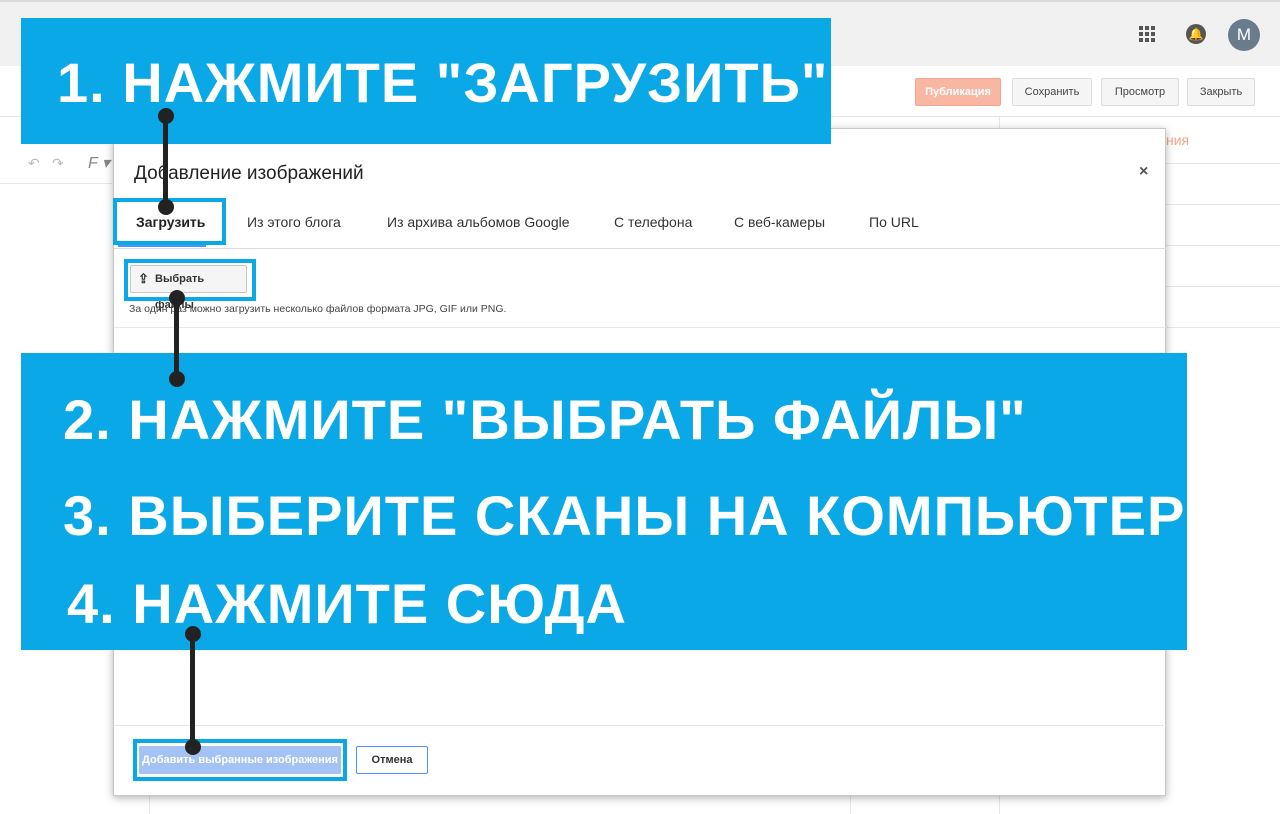 Image resolution: width=1280 pixels, height=814 pixels. What do you see at coordinates (392, 760) in the screenshot?
I see `cancel-button: Отмена` at bounding box center [392, 760].